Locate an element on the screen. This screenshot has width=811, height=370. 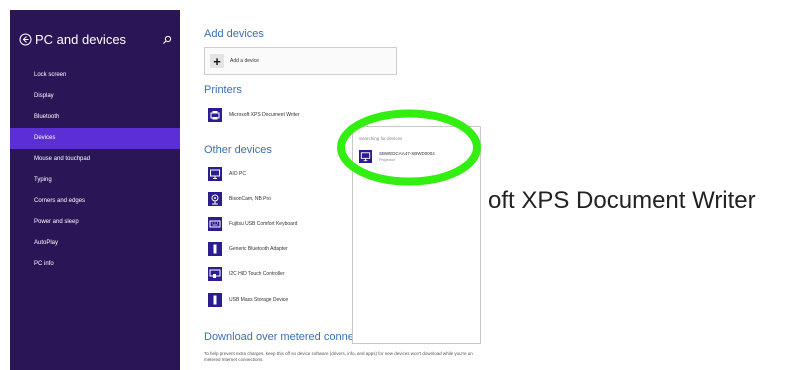
device-item: I2C HID Touch Controller is located at coordinates (246, 274).